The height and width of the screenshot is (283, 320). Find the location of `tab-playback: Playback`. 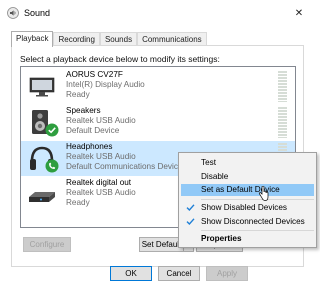

tab-playback: Playback is located at coordinates (32, 39).